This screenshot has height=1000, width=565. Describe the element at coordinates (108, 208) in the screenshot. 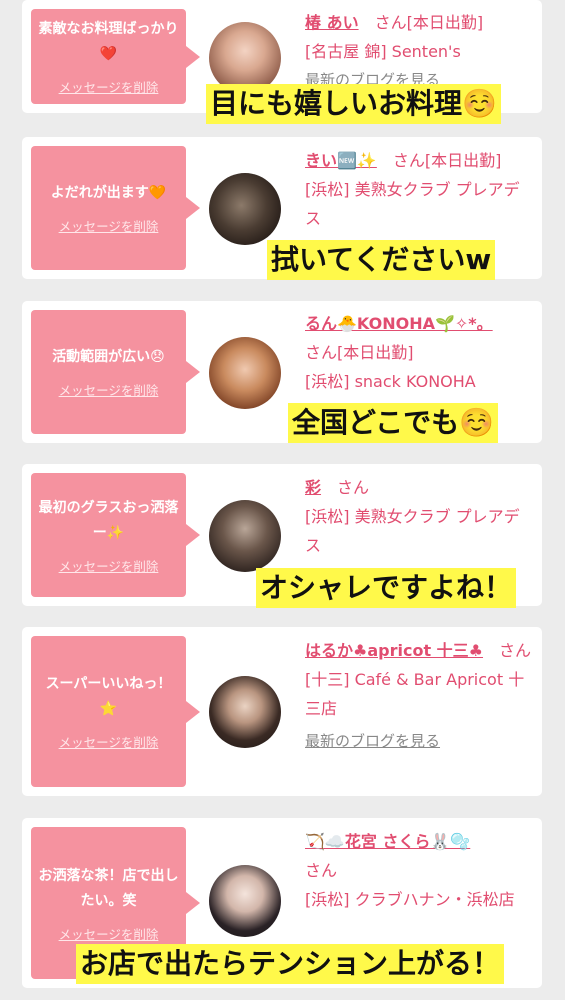

I see `message-bubble: よだれが出ます🧡 メッセージを削除` at that location.